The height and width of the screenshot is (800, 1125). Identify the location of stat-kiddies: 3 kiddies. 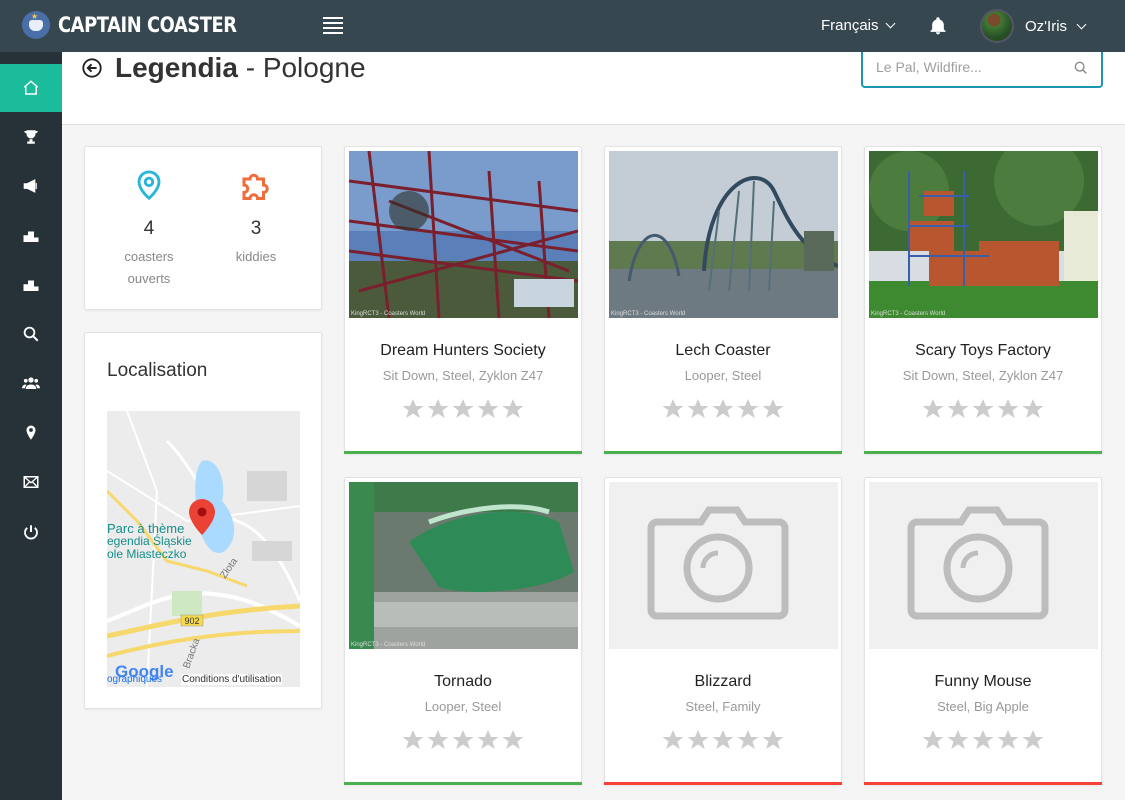
(256, 217).